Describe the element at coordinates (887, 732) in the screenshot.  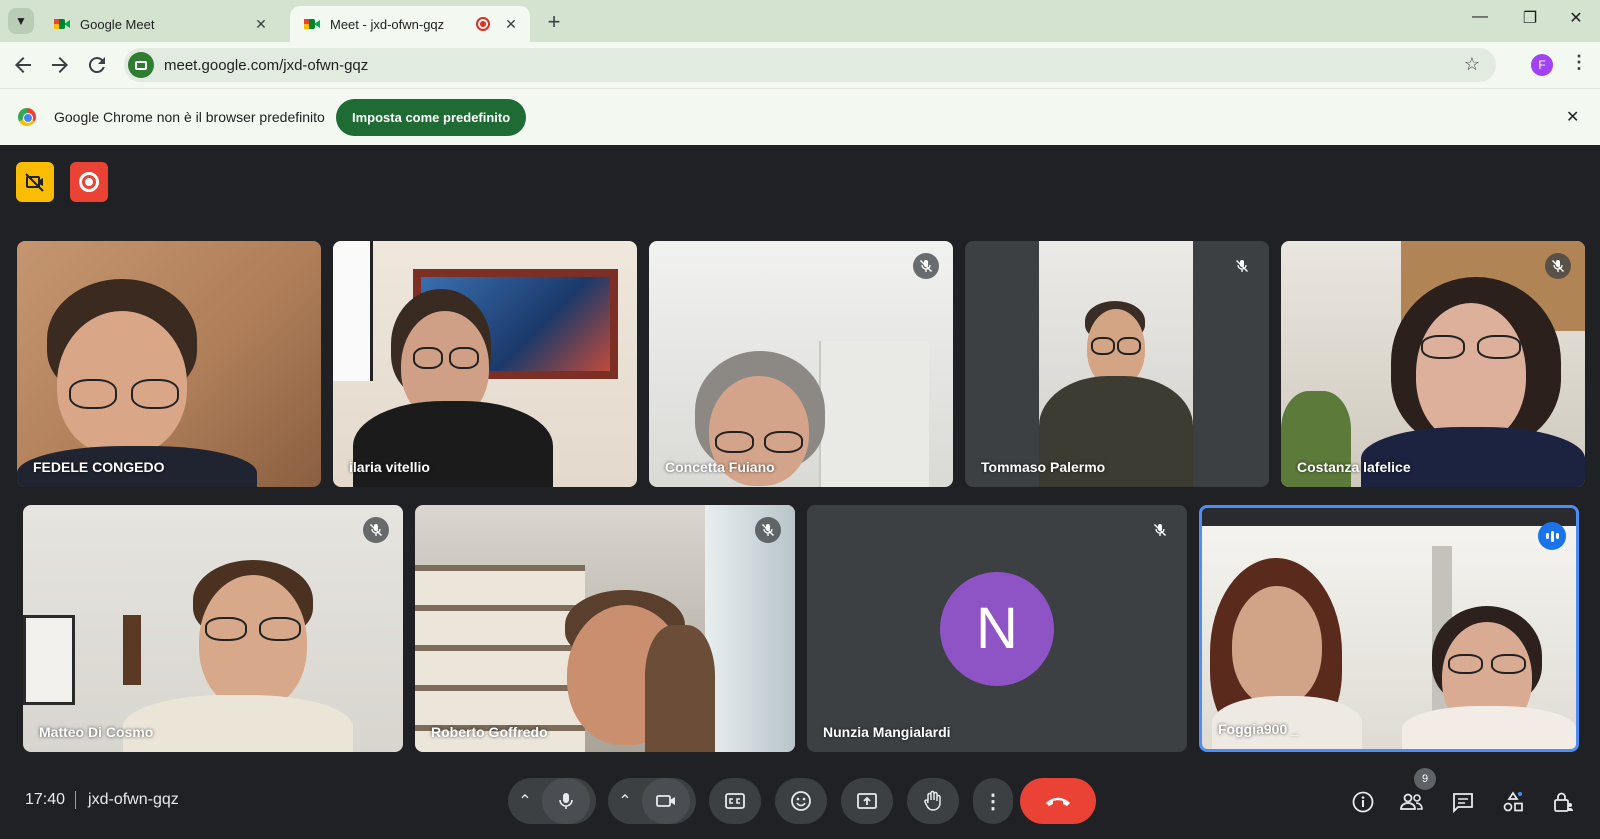
I see `participant-name: Nunzia Mangialardi` at that location.